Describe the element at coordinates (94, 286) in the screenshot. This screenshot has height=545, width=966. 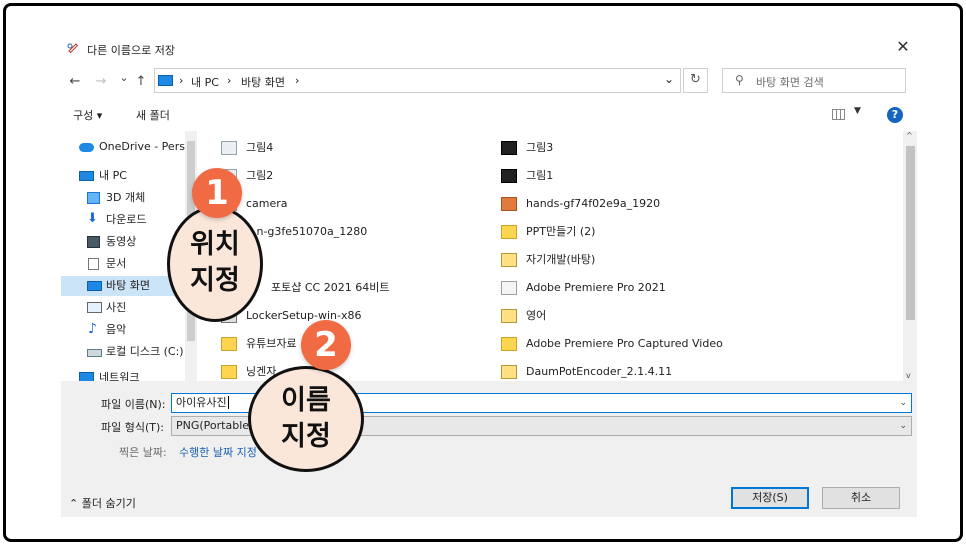
I see `desktop-icon` at that location.